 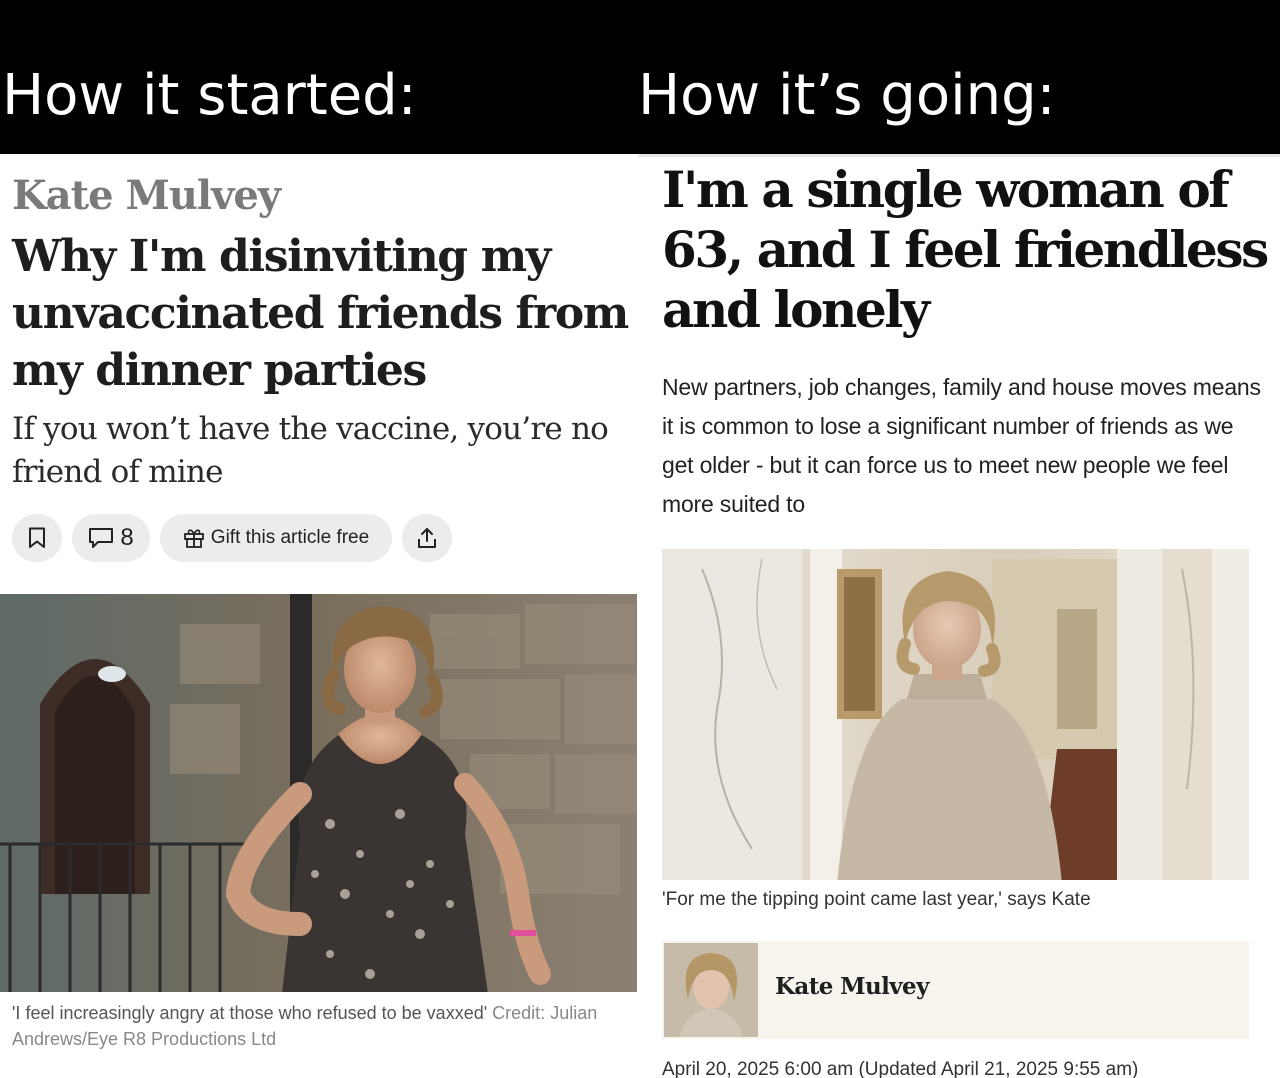 I want to click on article-actions: 8 Gift this article free, so click(x=232, y=538).